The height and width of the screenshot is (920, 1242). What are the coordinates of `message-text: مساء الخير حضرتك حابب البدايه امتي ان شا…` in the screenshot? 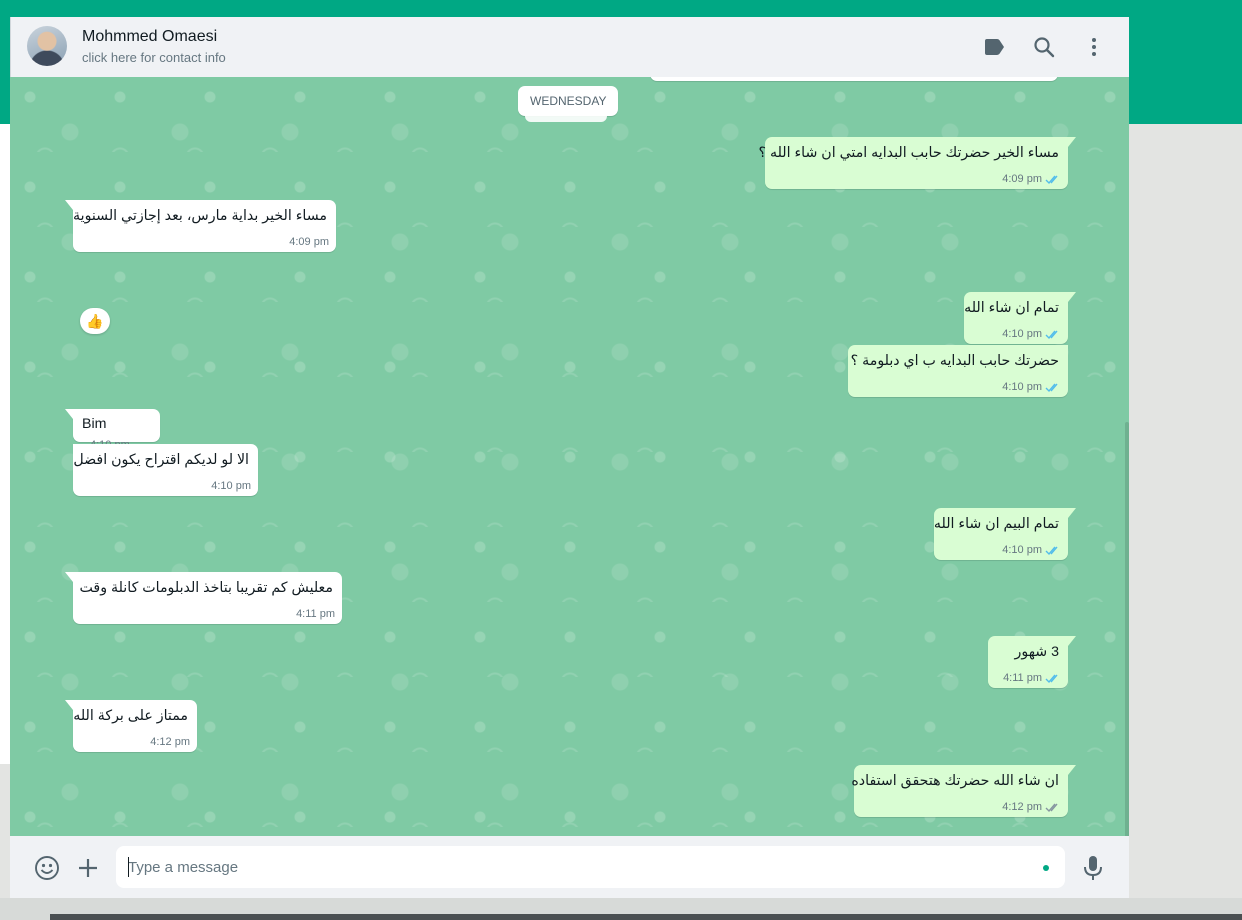 It's located at (908, 153).